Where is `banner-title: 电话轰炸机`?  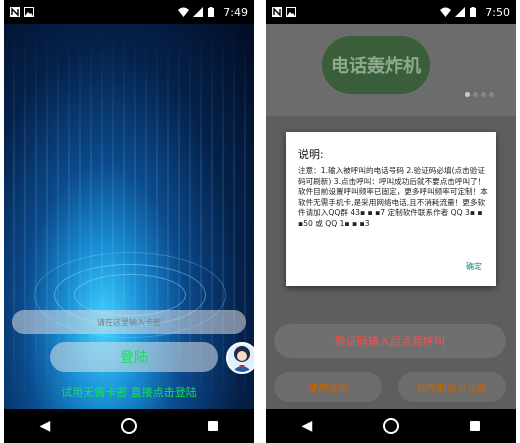
banner-title: 电话轰炸机 is located at coordinates (376, 65).